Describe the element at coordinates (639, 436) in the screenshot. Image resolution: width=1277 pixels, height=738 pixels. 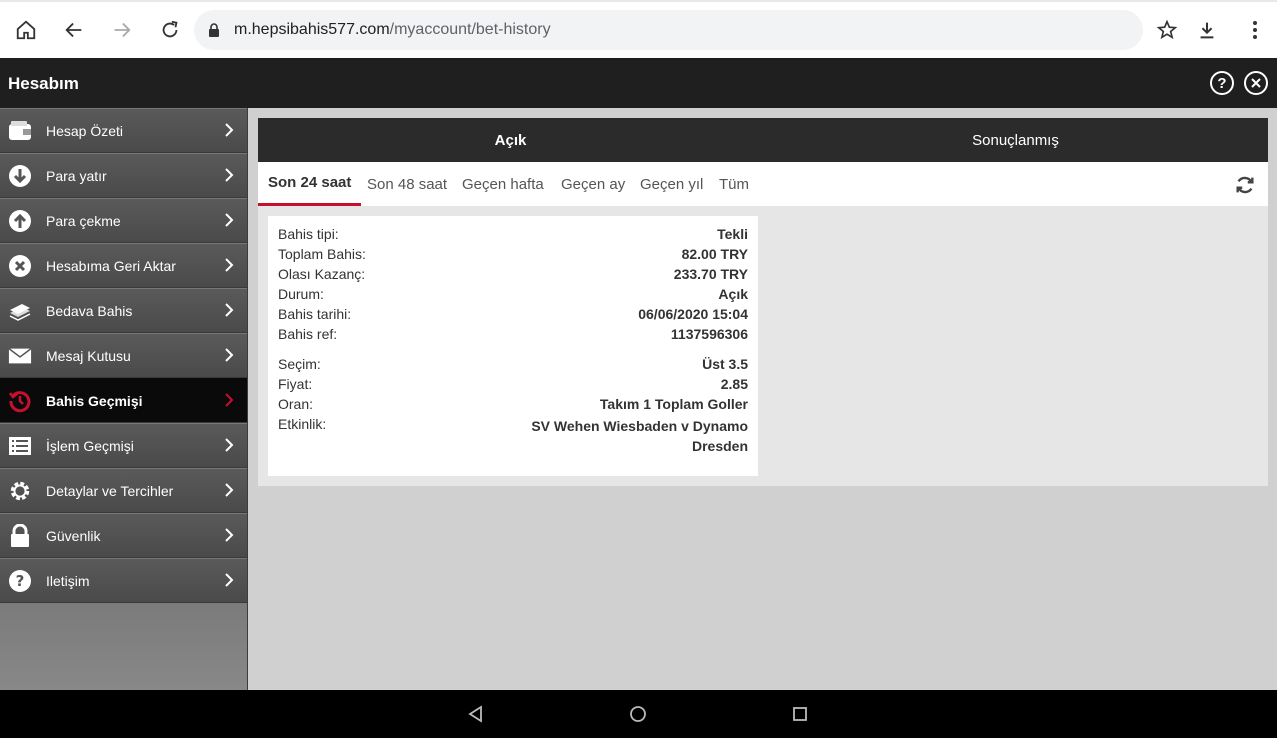
I see `event-value: SV Wehen Wiesbaden v Dynamo Dresden` at that location.